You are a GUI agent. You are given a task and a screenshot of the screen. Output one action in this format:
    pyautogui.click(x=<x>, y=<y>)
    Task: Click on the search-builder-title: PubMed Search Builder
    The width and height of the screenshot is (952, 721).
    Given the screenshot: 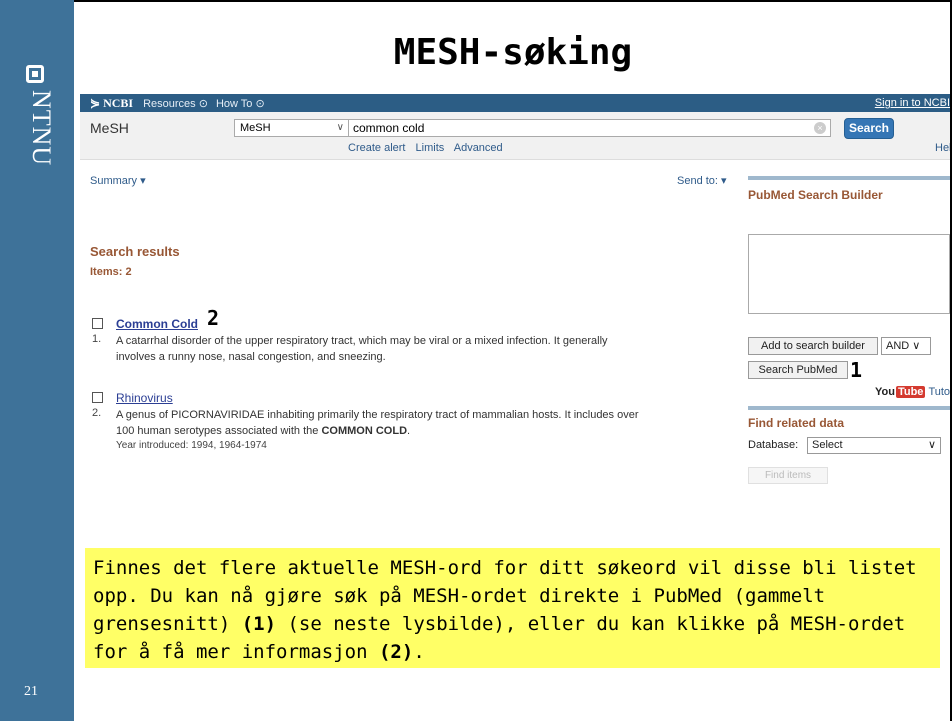 What is the action you would take?
    pyautogui.click(x=815, y=195)
    